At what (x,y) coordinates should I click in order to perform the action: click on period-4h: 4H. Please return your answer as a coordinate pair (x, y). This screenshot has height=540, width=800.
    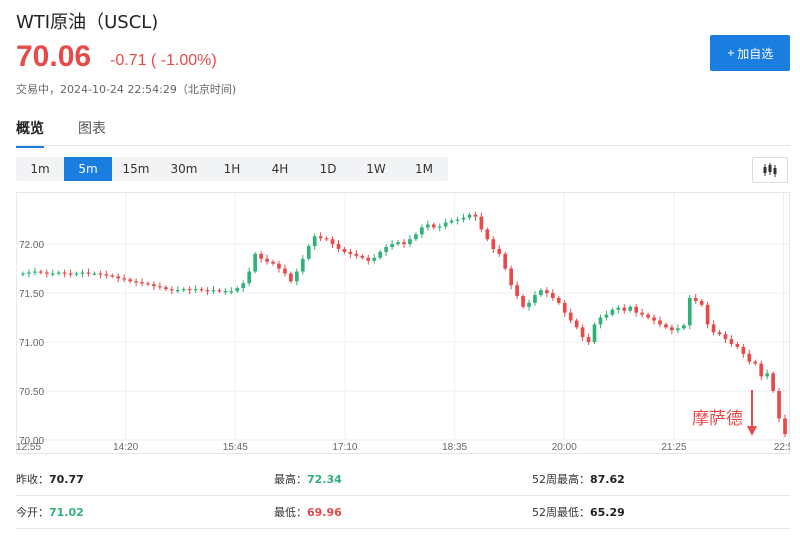
    Looking at the image, I should click on (280, 169).